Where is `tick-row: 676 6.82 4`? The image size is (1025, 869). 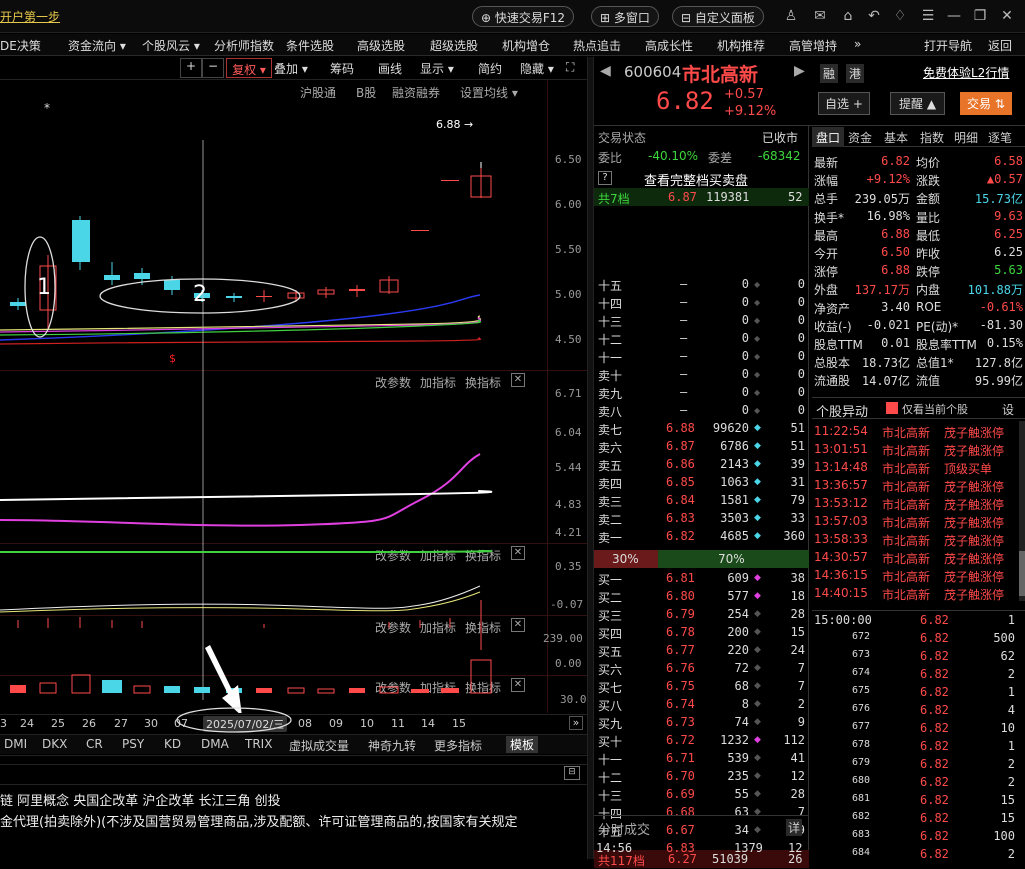 tick-row: 676 6.82 4 is located at coordinates (918, 711).